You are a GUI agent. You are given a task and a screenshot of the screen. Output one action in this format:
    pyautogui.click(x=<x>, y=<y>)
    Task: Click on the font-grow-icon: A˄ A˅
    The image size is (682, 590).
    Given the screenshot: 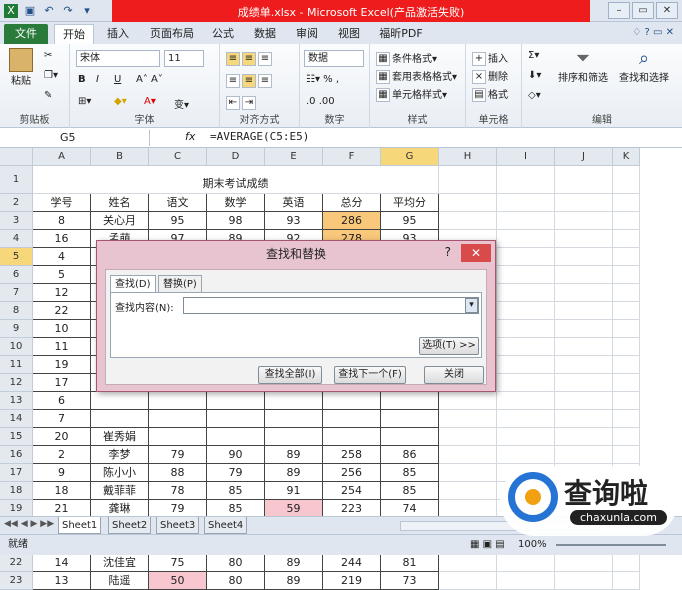 What is the action you would take?
    pyautogui.click(x=149, y=79)
    